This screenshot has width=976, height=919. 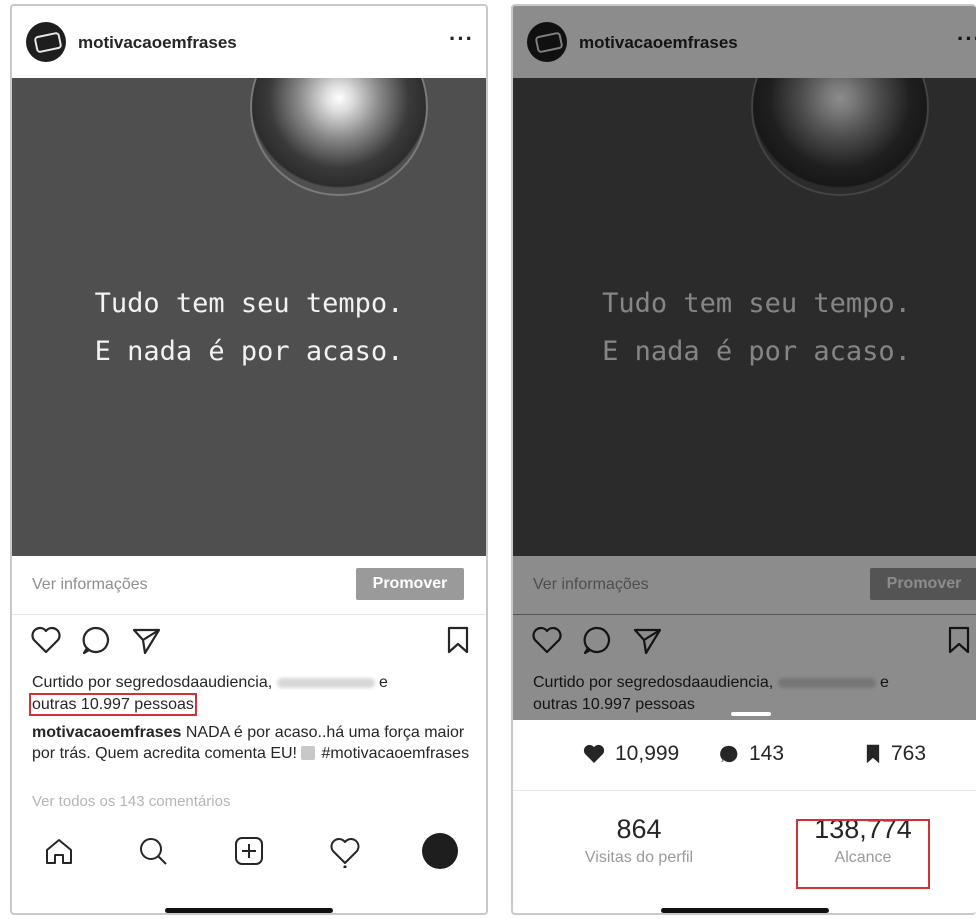 What do you see at coordinates (345, 851) in the screenshot?
I see `activity-heart-icon` at bounding box center [345, 851].